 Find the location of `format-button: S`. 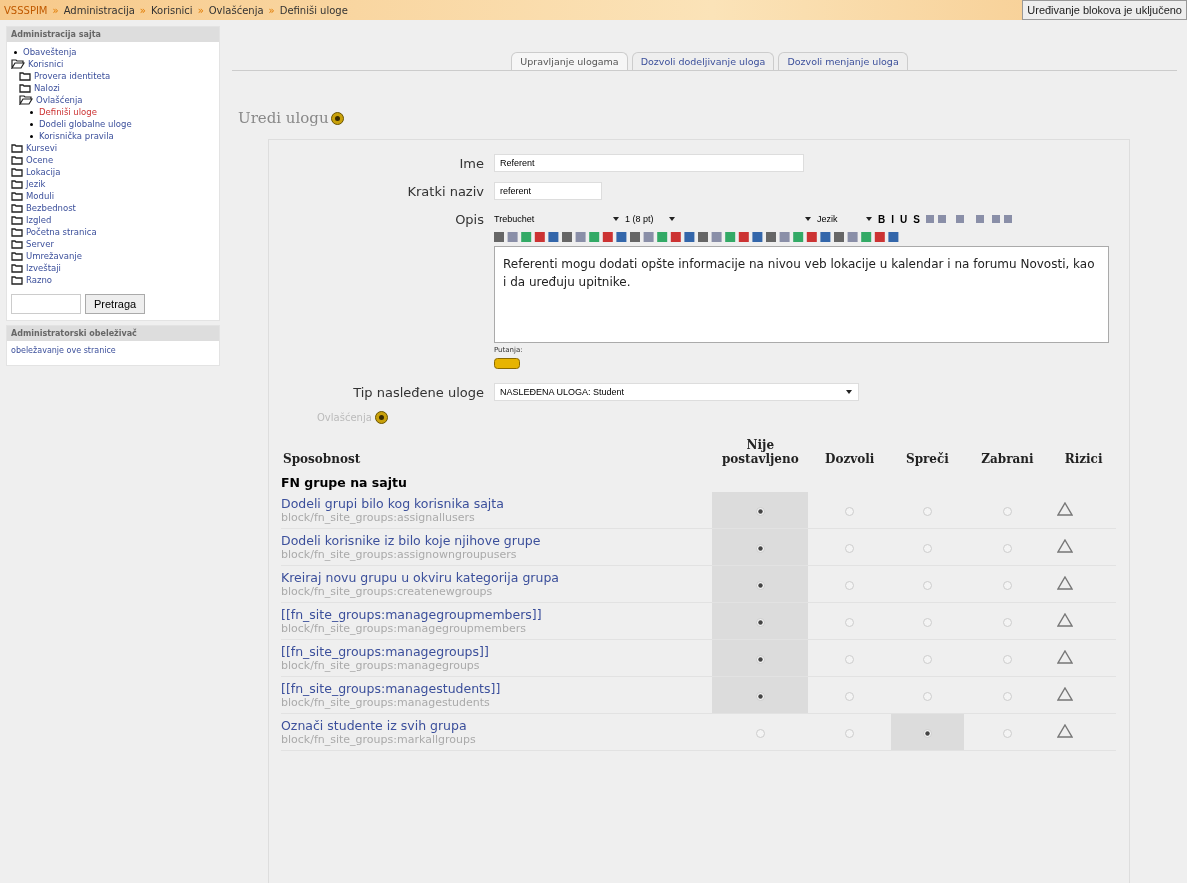

format-button: S is located at coordinates (916, 219).